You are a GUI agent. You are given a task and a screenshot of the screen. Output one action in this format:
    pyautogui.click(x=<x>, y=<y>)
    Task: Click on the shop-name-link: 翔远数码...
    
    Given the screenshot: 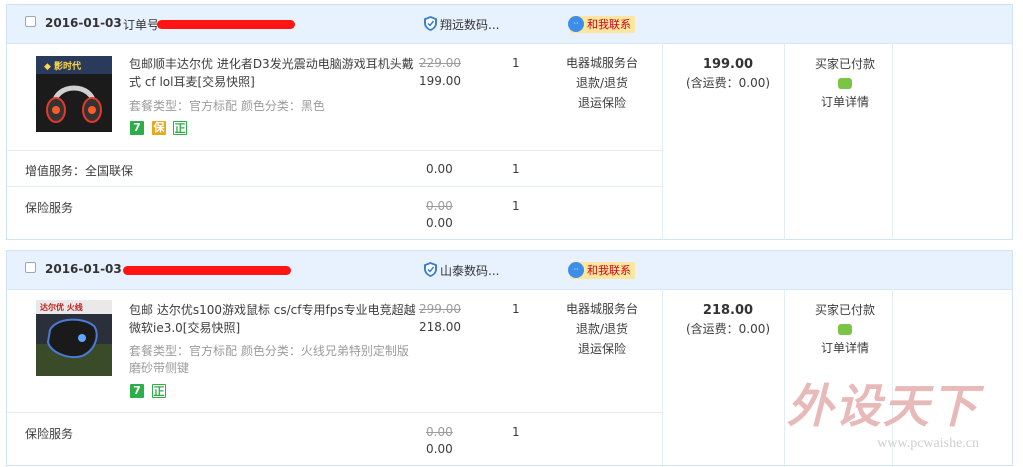 What is the action you would take?
    pyautogui.click(x=469, y=24)
    